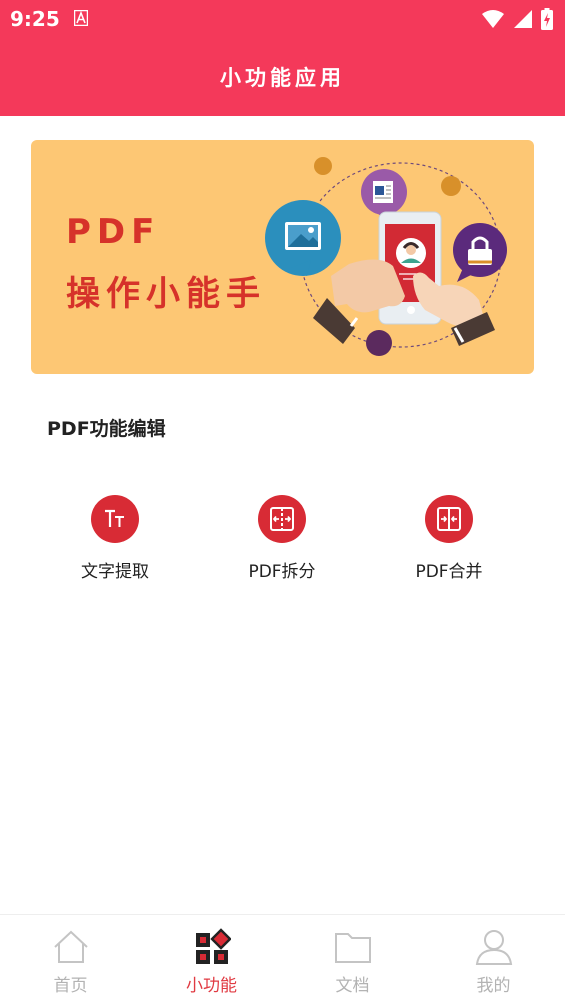 The height and width of the screenshot is (1005, 565). I want to click on nav-label-documents: 文档, so click(352, 986).